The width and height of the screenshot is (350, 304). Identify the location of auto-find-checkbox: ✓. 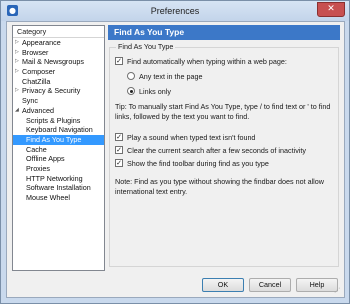
(119, 61).